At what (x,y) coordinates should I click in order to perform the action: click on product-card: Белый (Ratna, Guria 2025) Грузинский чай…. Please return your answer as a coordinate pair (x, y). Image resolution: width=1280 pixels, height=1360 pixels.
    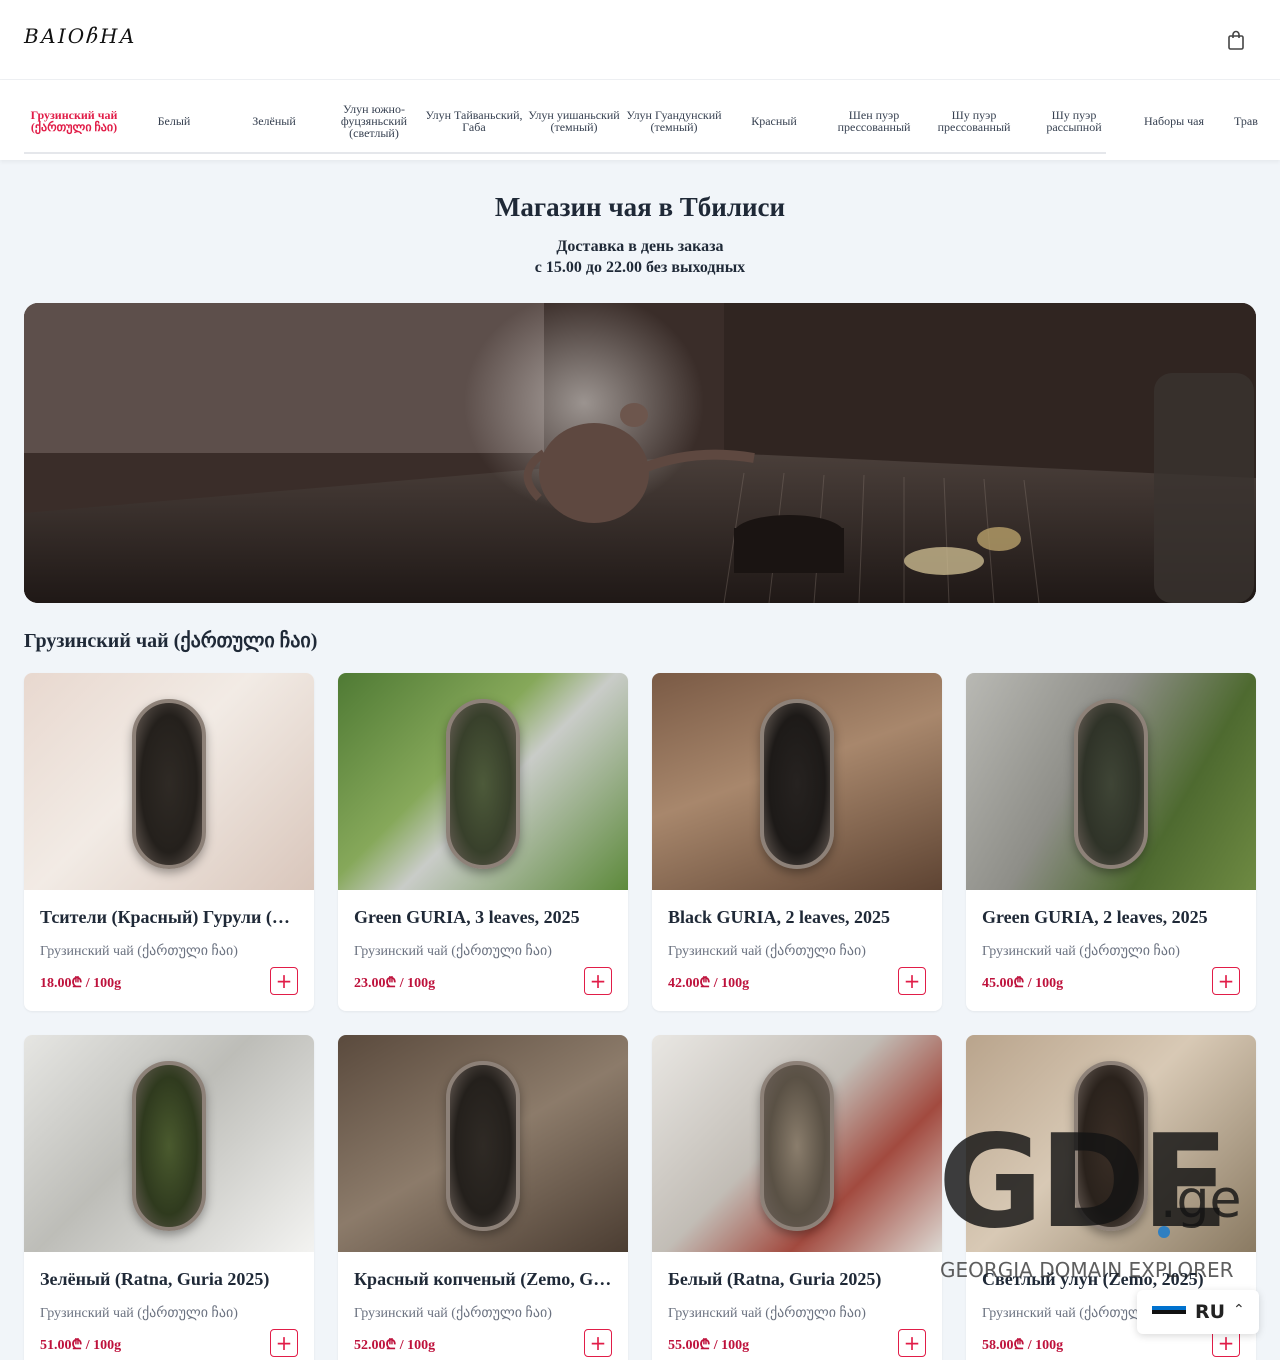
    Looking at the image, I should click on (797, 1197).